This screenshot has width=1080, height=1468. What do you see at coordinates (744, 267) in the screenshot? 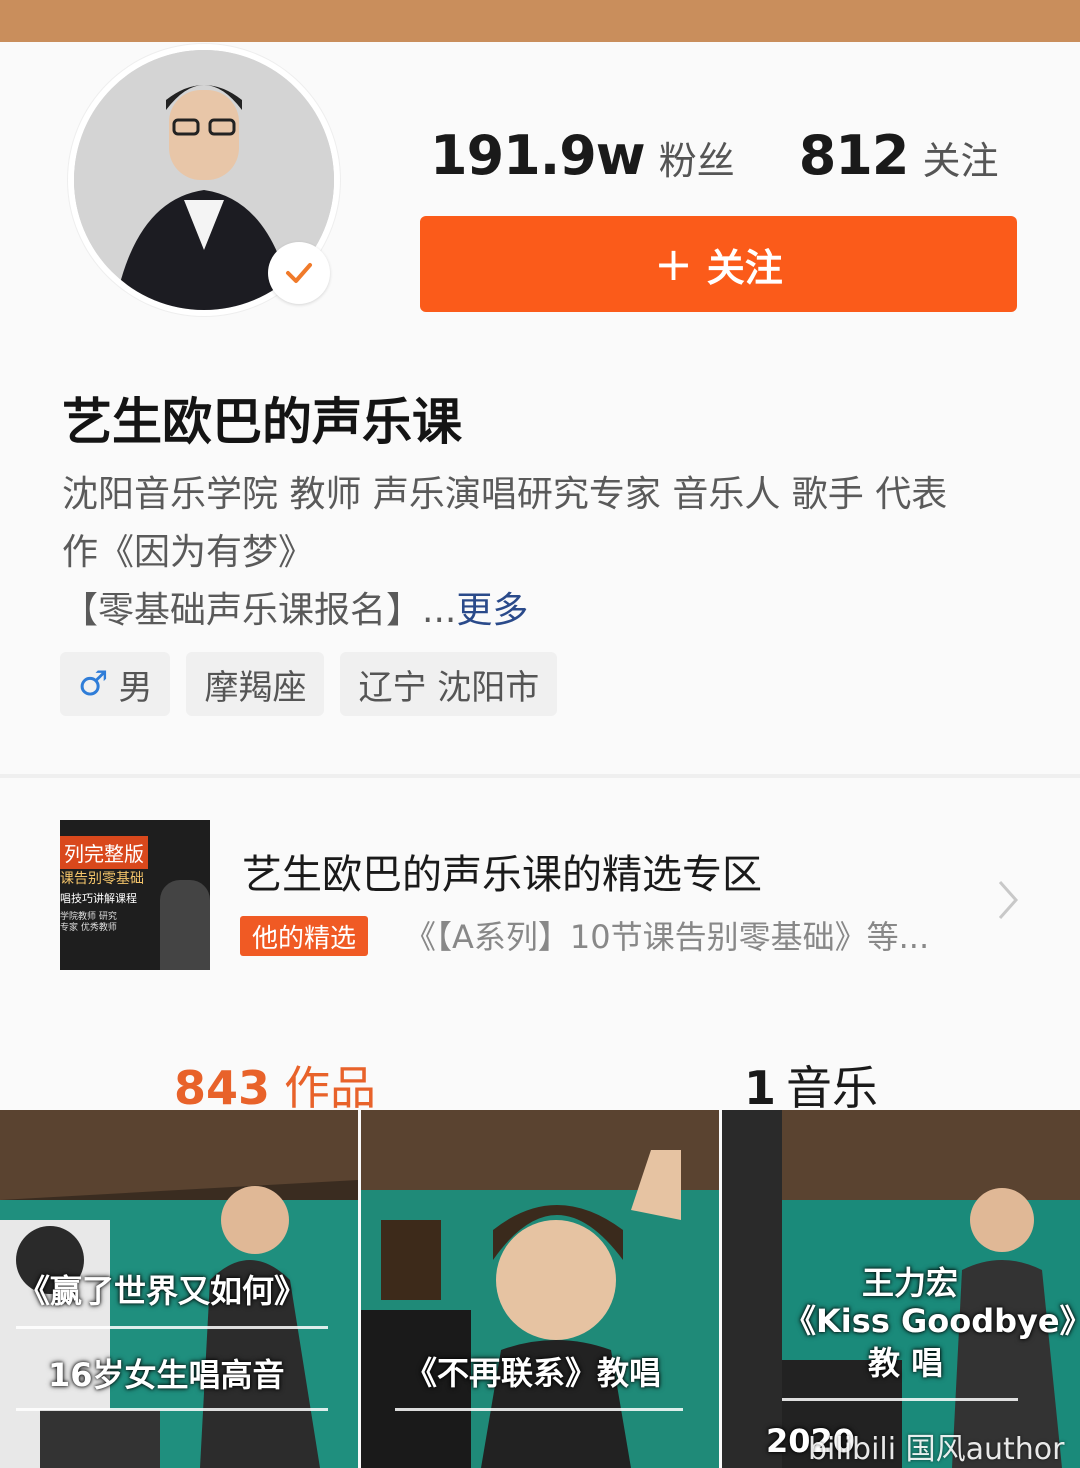
I see `follow-button-label: 关注` at bounding box center [744, 267].